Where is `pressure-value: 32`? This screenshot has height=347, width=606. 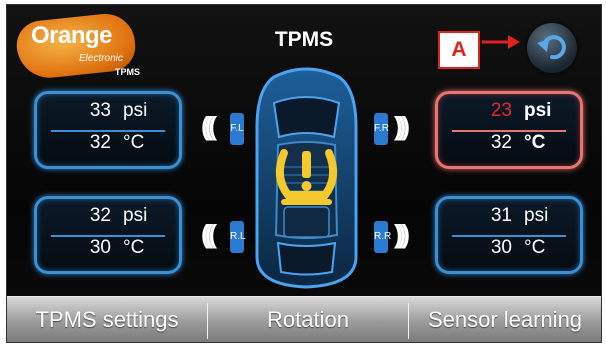 pressure-value: 32 is located at coordinates (100, 215).